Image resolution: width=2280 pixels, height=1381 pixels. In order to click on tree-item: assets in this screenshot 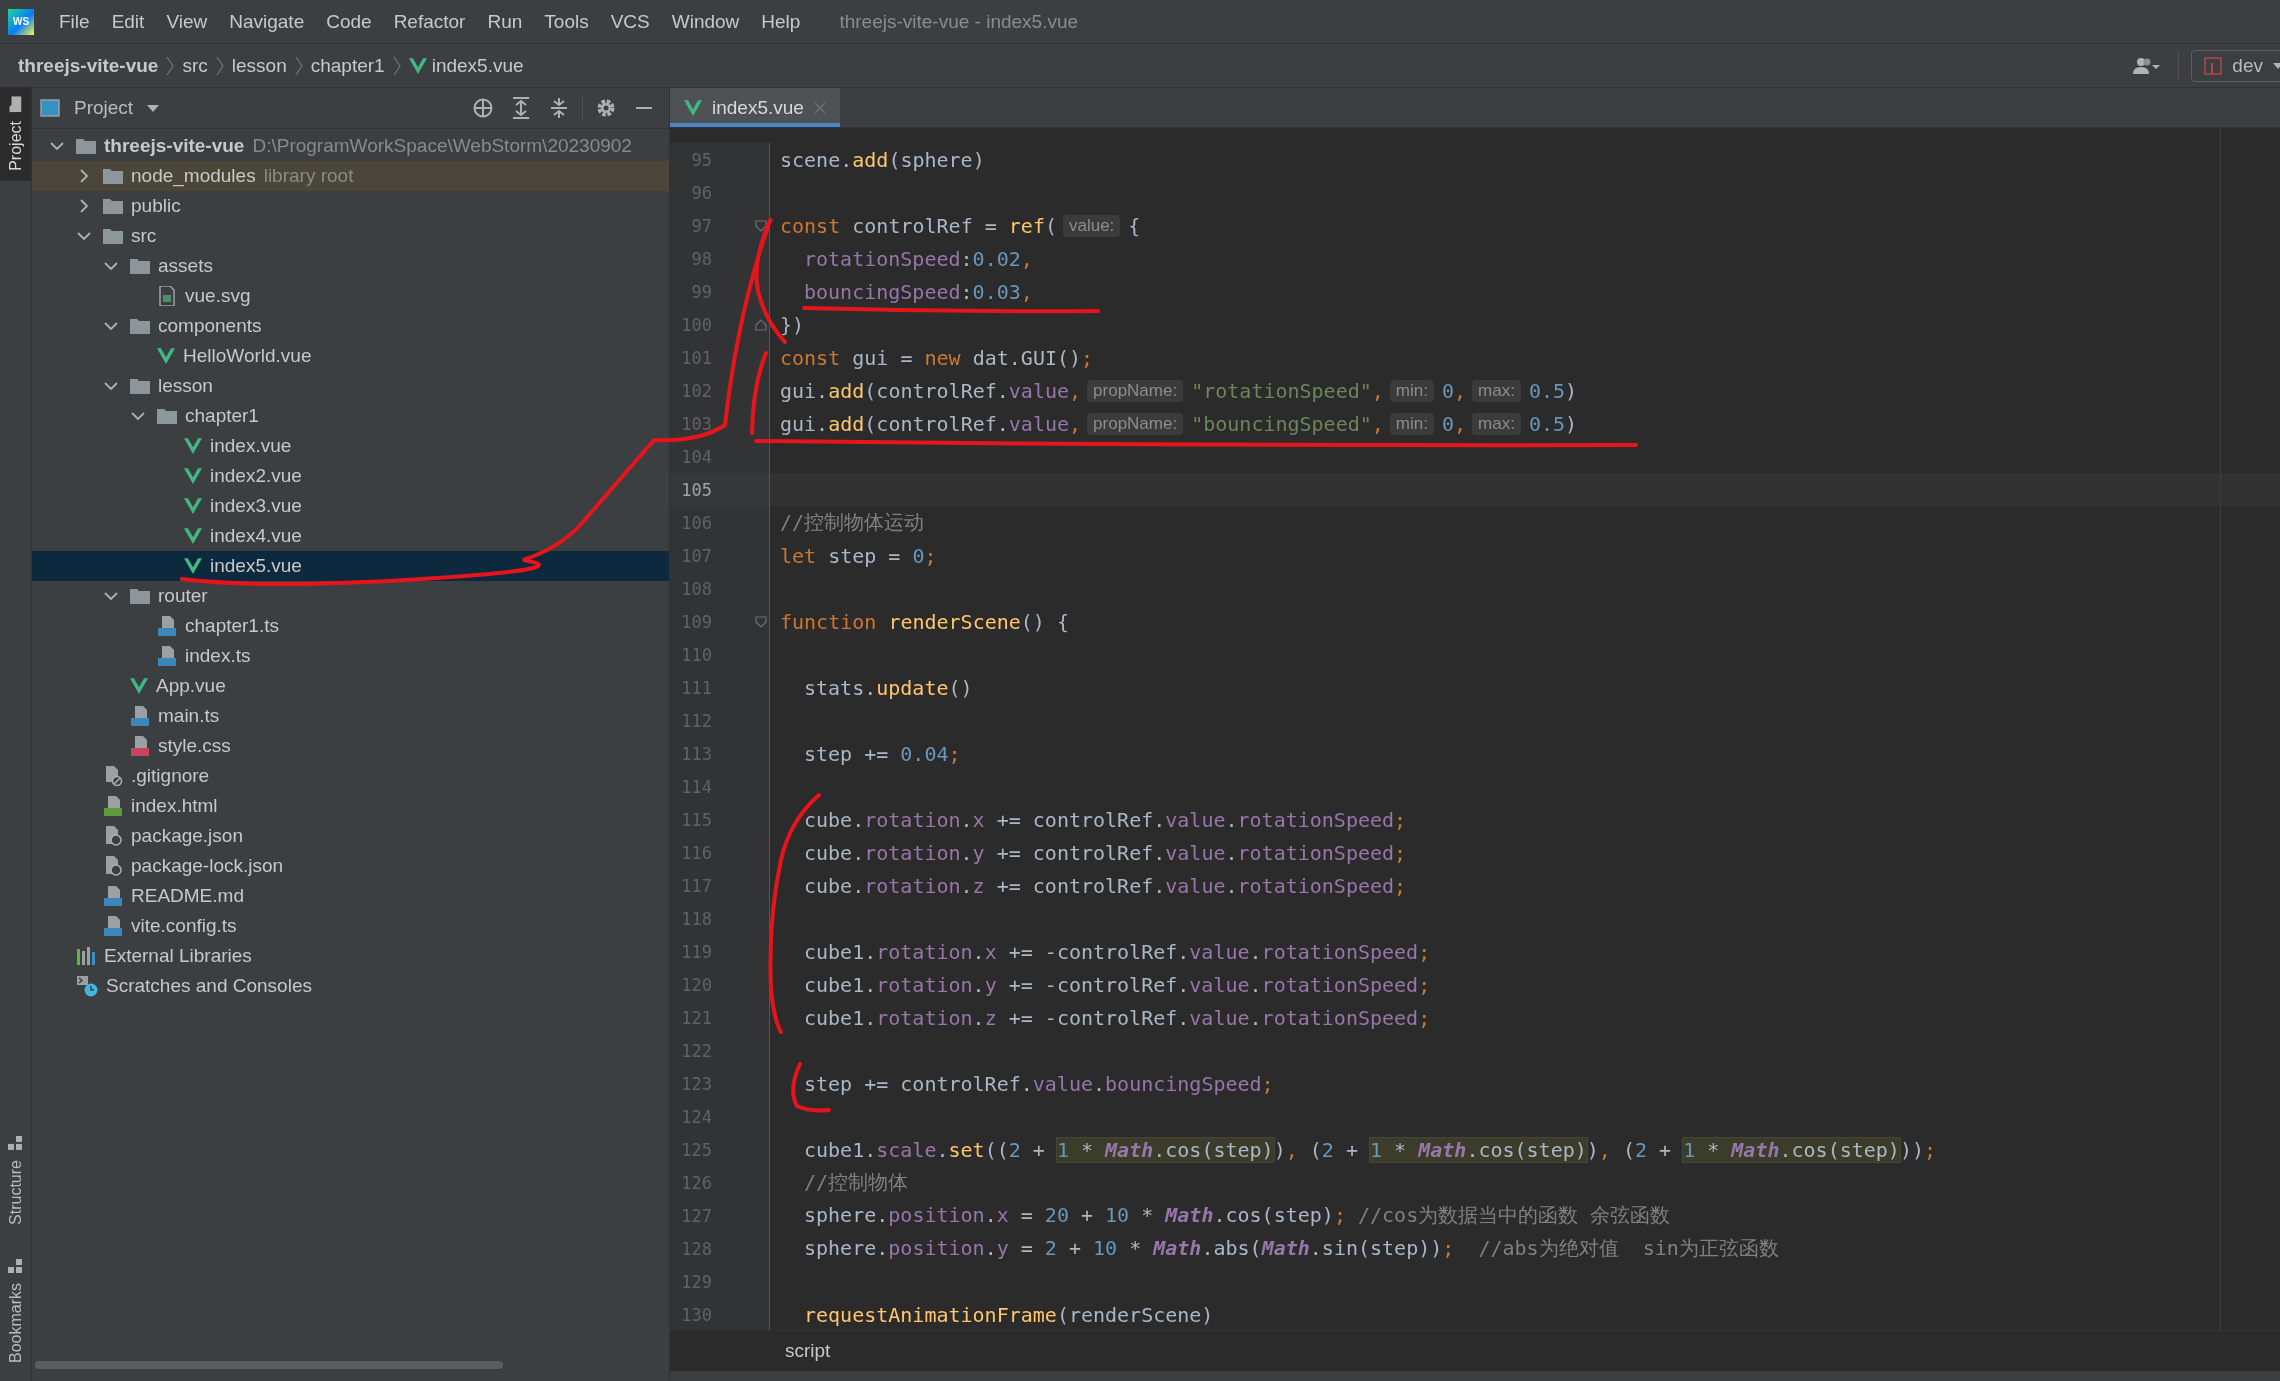, I will do `click(350, 266)`.